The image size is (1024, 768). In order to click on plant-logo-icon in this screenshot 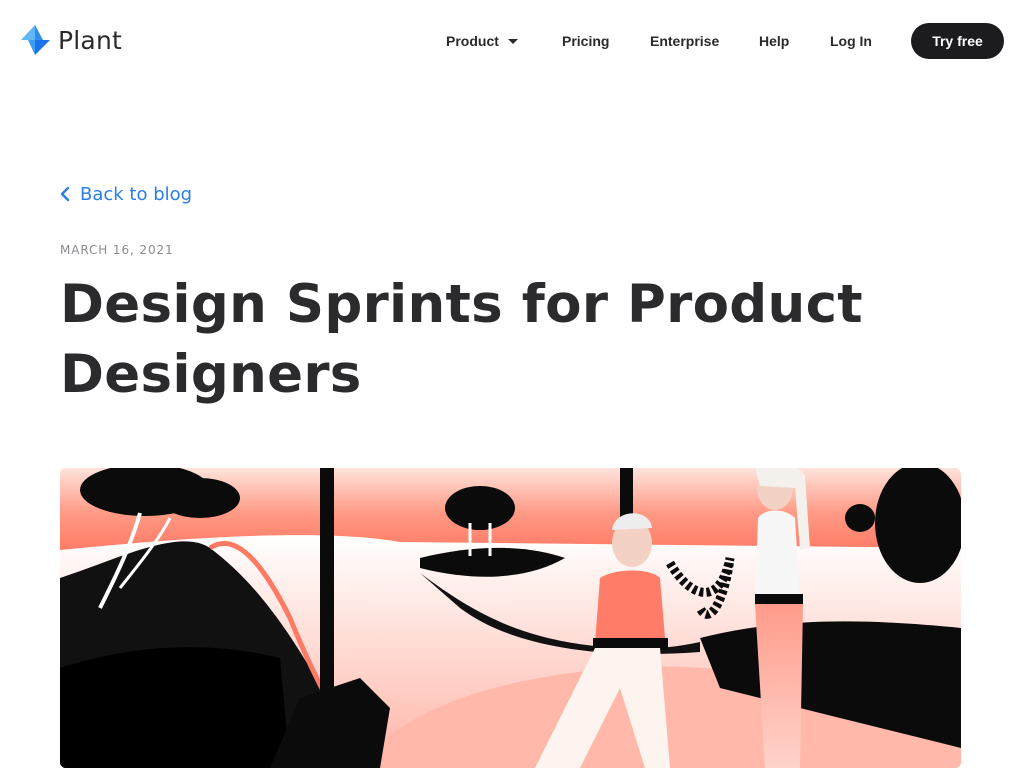, I will do `click(35, 40)`.